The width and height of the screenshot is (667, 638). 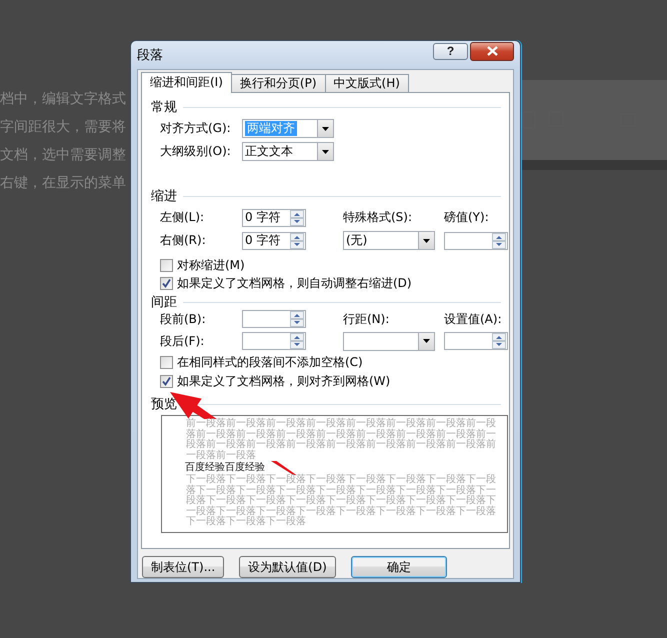 I want to click on help-button: ?, so click(x=450, y=51).